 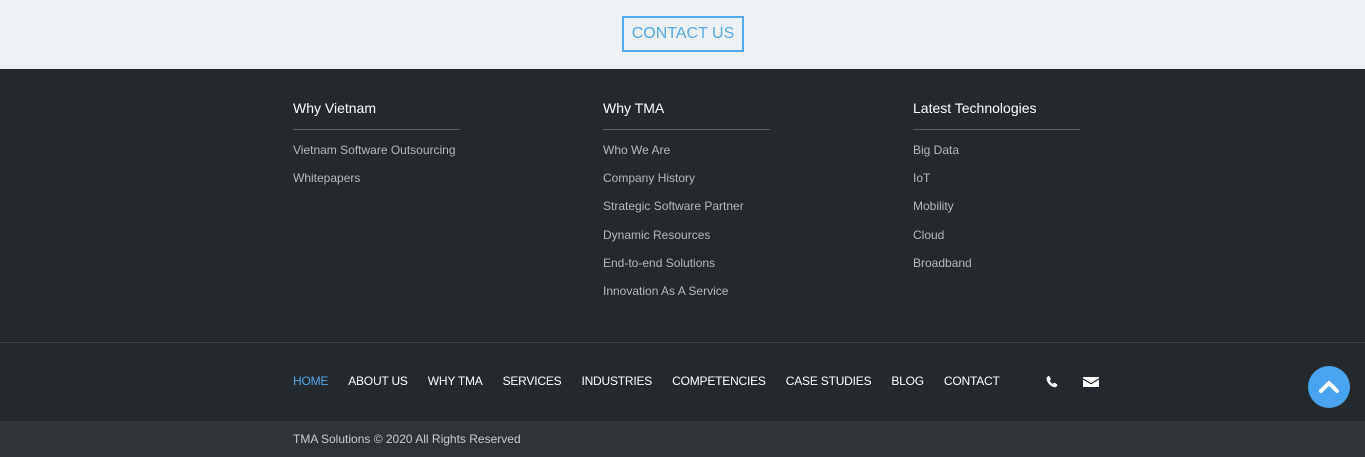 What do you see at coordinates (686, 270) in the screenshot?
I see `footer-link: End-to-end Solutions` at bounding box center [686, 270].